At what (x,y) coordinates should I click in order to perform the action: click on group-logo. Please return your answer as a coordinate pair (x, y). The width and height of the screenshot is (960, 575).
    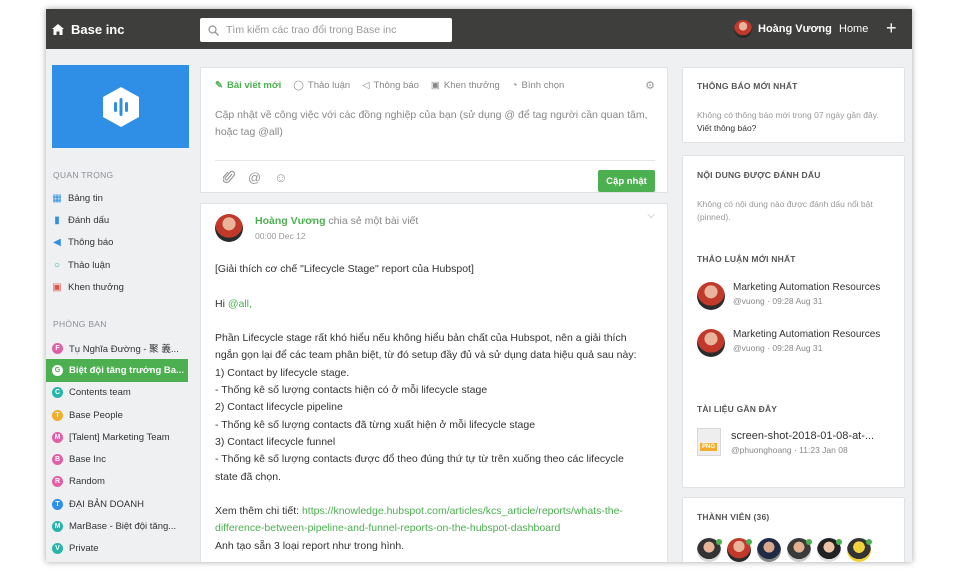
    Looking at the image, I should click on (120, 106).